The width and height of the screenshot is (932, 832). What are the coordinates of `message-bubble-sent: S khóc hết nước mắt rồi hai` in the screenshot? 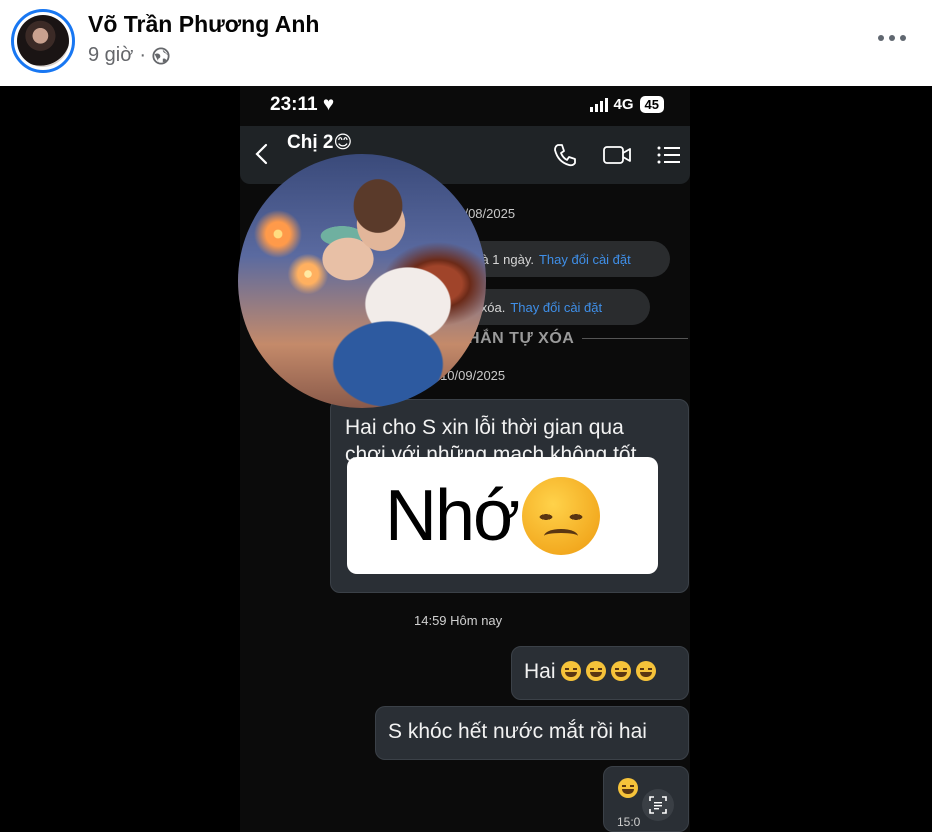 It's located at (532, 733).